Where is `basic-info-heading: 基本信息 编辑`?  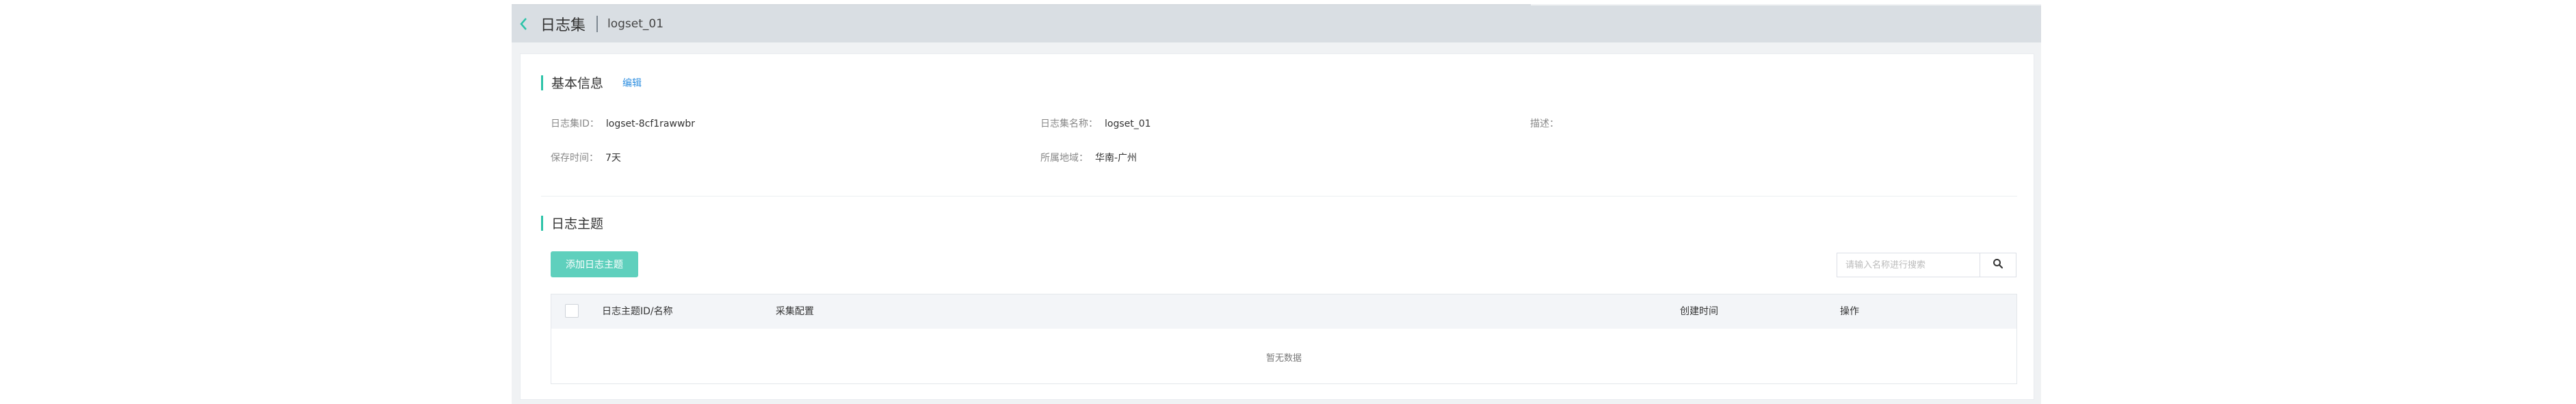
basic-info-heading: 基本信息 编辑 is located at coordinates (591, 82).